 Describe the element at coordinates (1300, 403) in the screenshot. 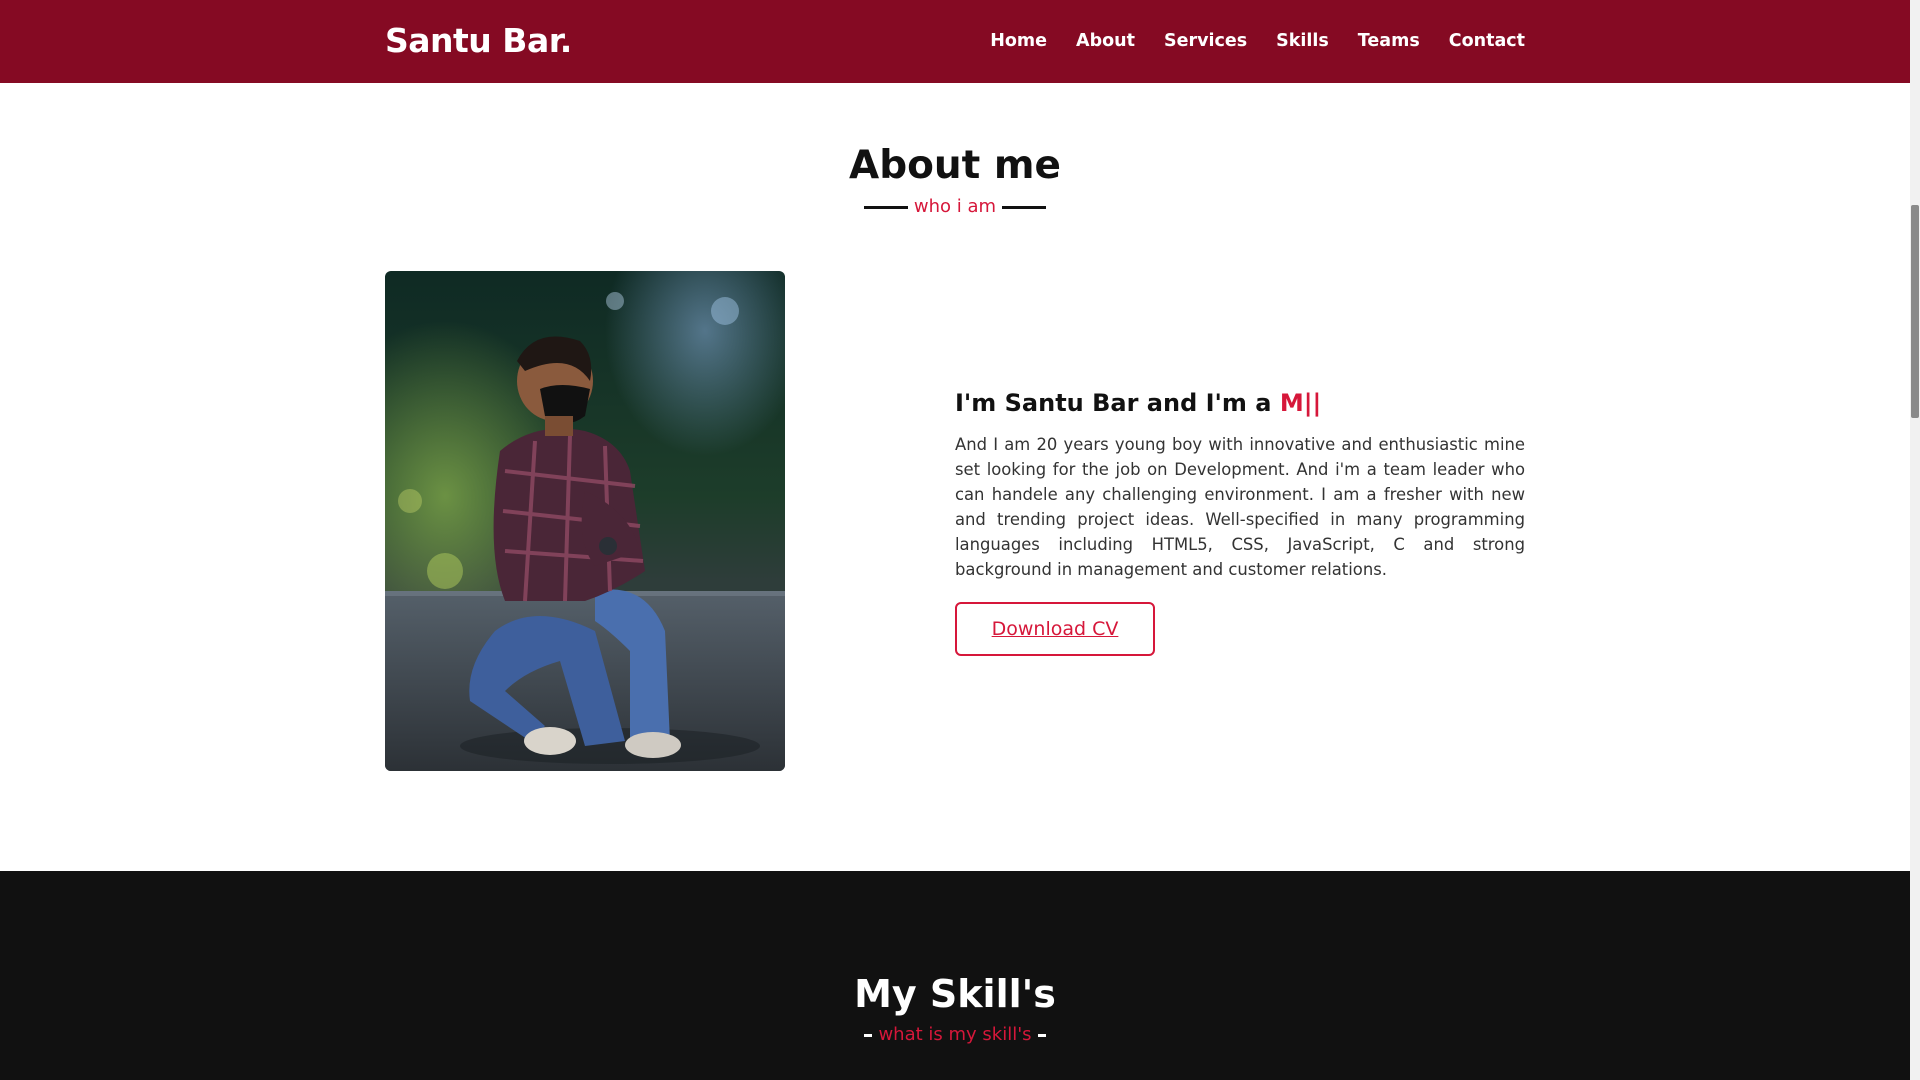

I see `typed-profession-text: M||` at that location.